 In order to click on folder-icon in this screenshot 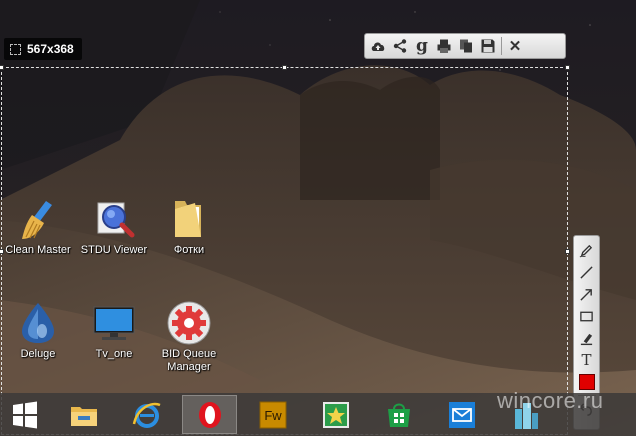, I will do `click(189, 219)`.